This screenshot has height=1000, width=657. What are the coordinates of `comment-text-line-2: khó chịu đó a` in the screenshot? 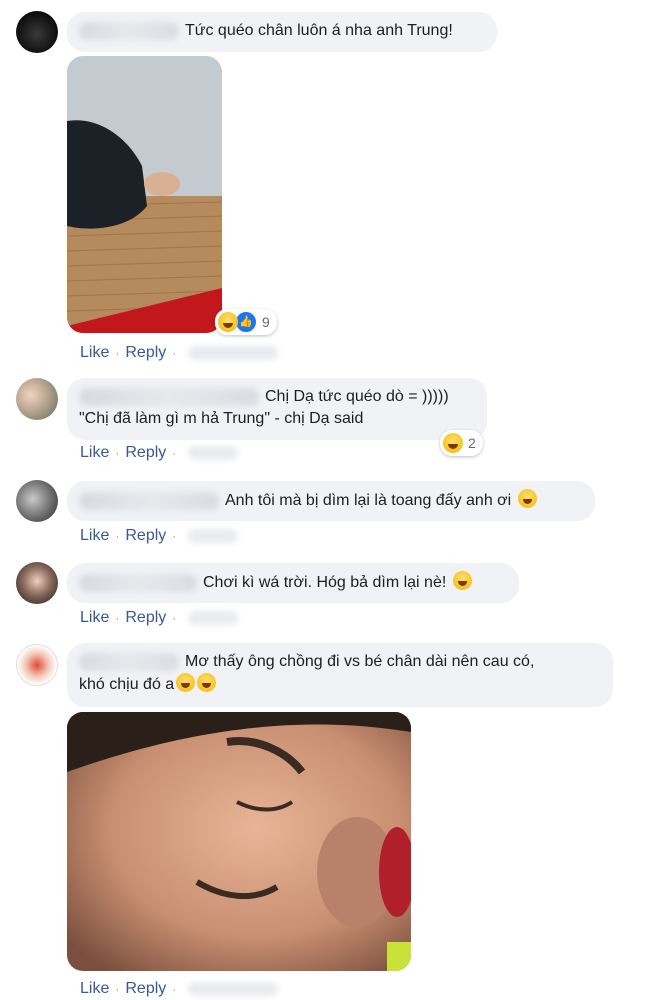 It's located at (127, 684).